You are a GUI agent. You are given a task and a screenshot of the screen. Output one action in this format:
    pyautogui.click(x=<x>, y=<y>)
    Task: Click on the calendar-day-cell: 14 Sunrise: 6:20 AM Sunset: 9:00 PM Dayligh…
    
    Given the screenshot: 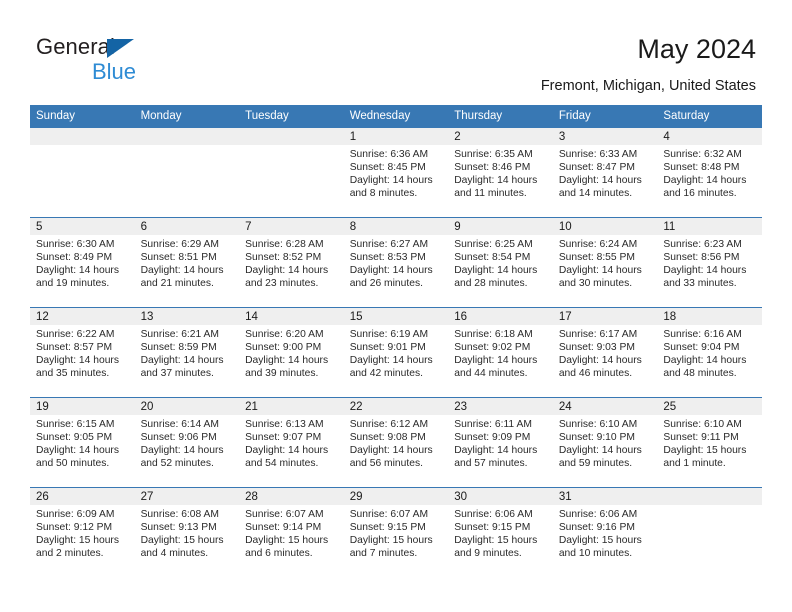 What is the action you would take?
    pyautogui.click(x=291, y=352)
    